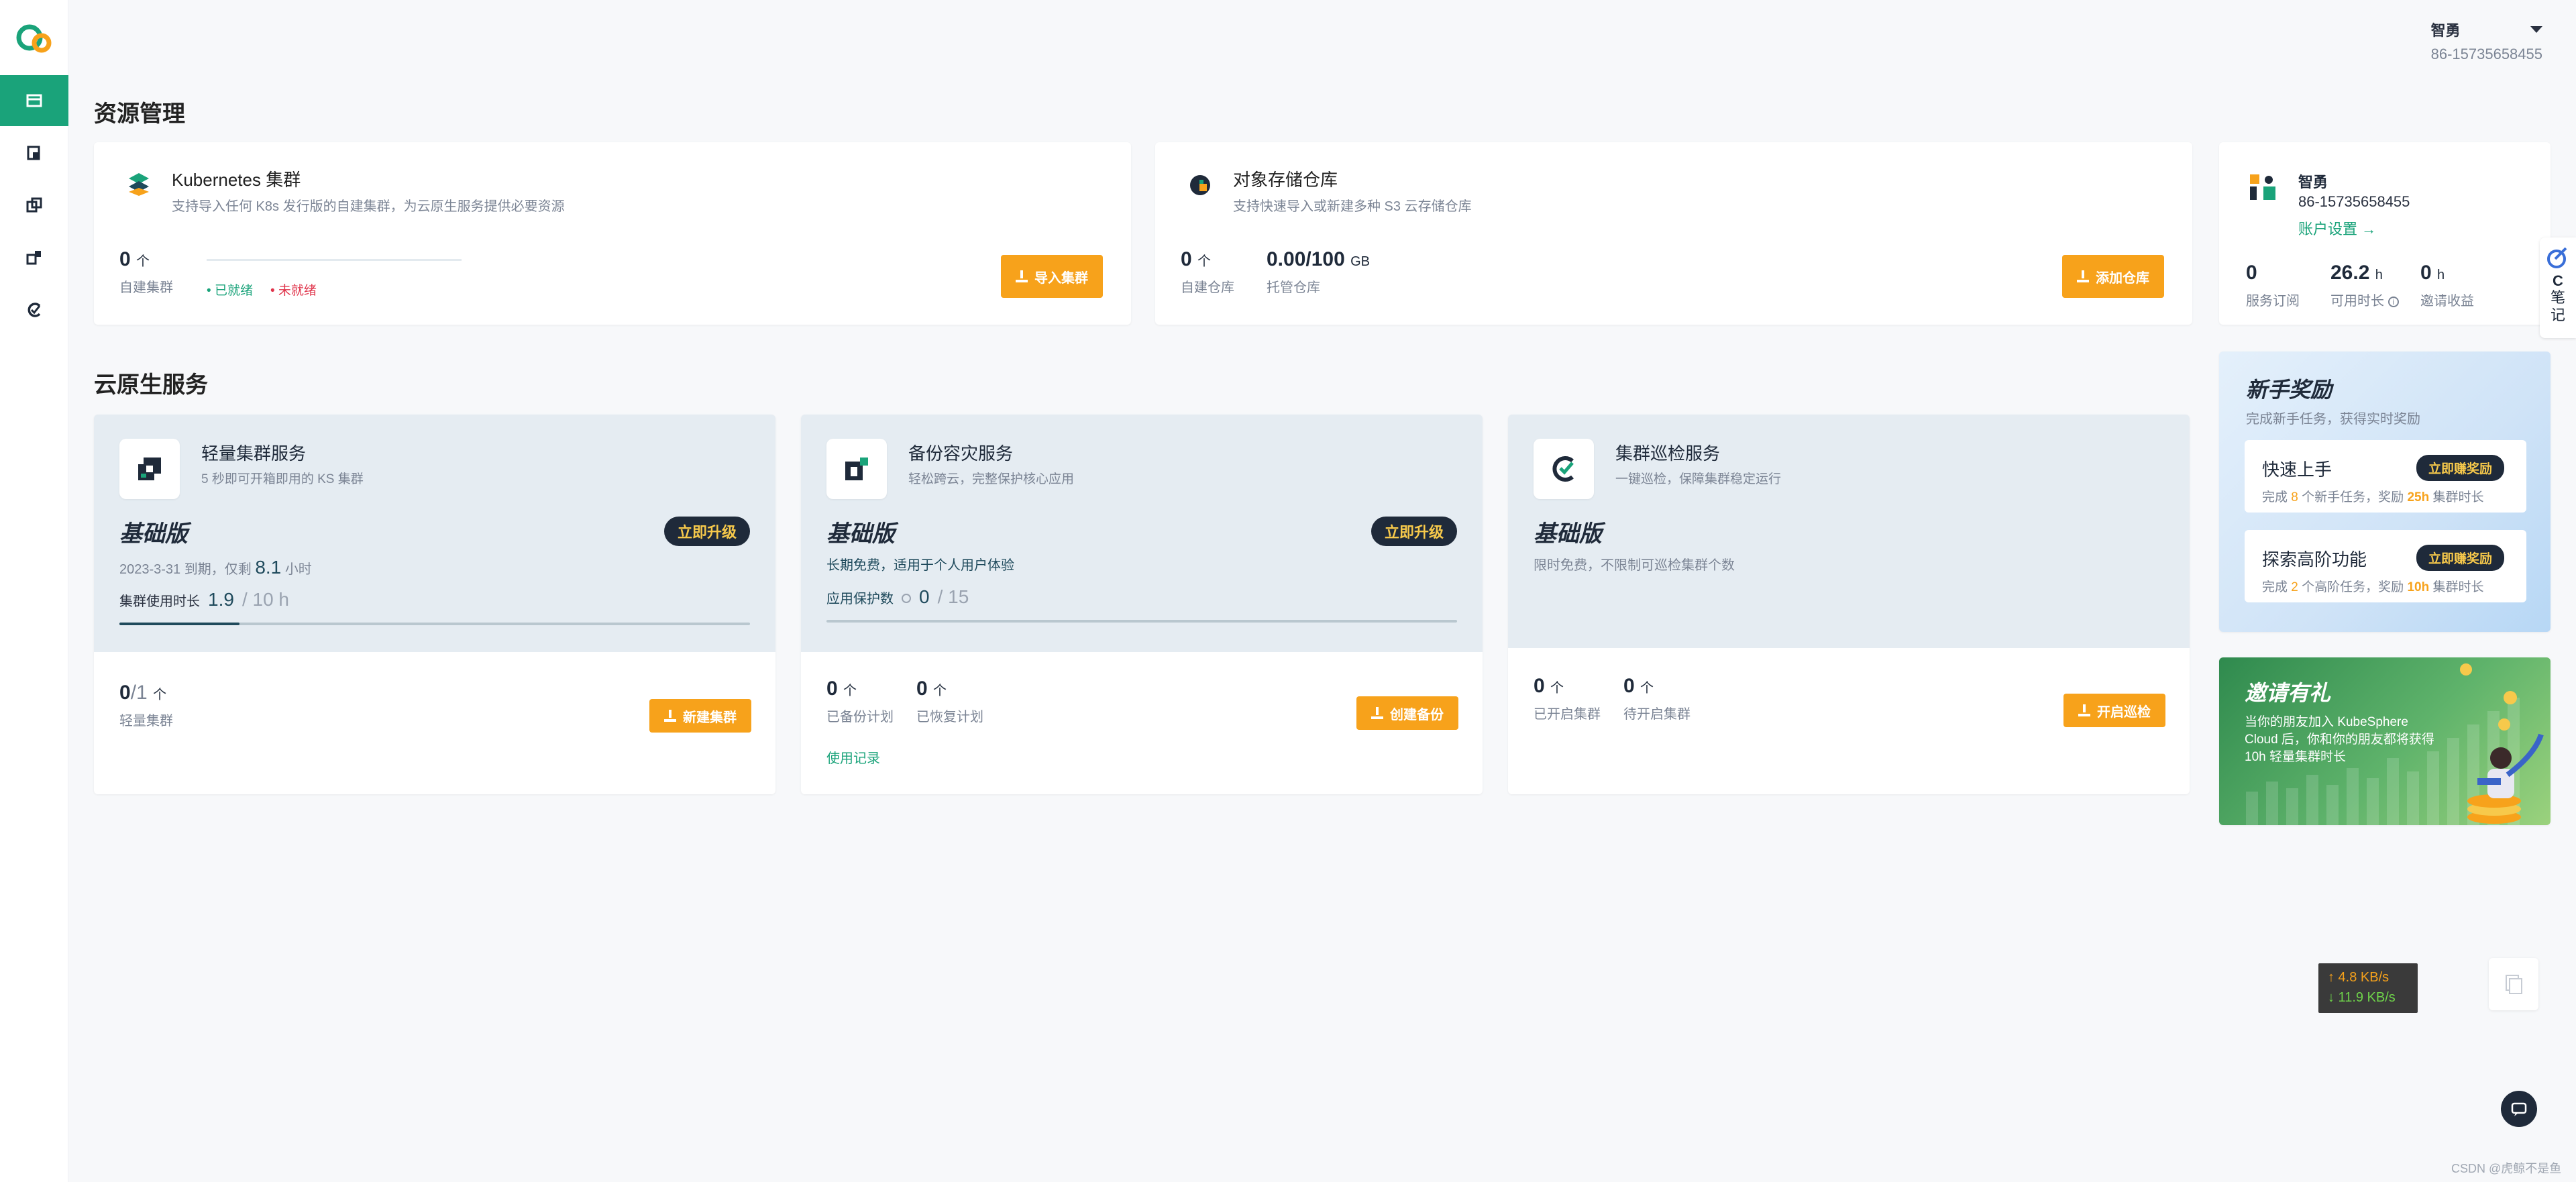 The width and height of the screenshot is (2576, 1182). I want to click on reward-item-title: 探索高阶功能, so click(2314, 559).